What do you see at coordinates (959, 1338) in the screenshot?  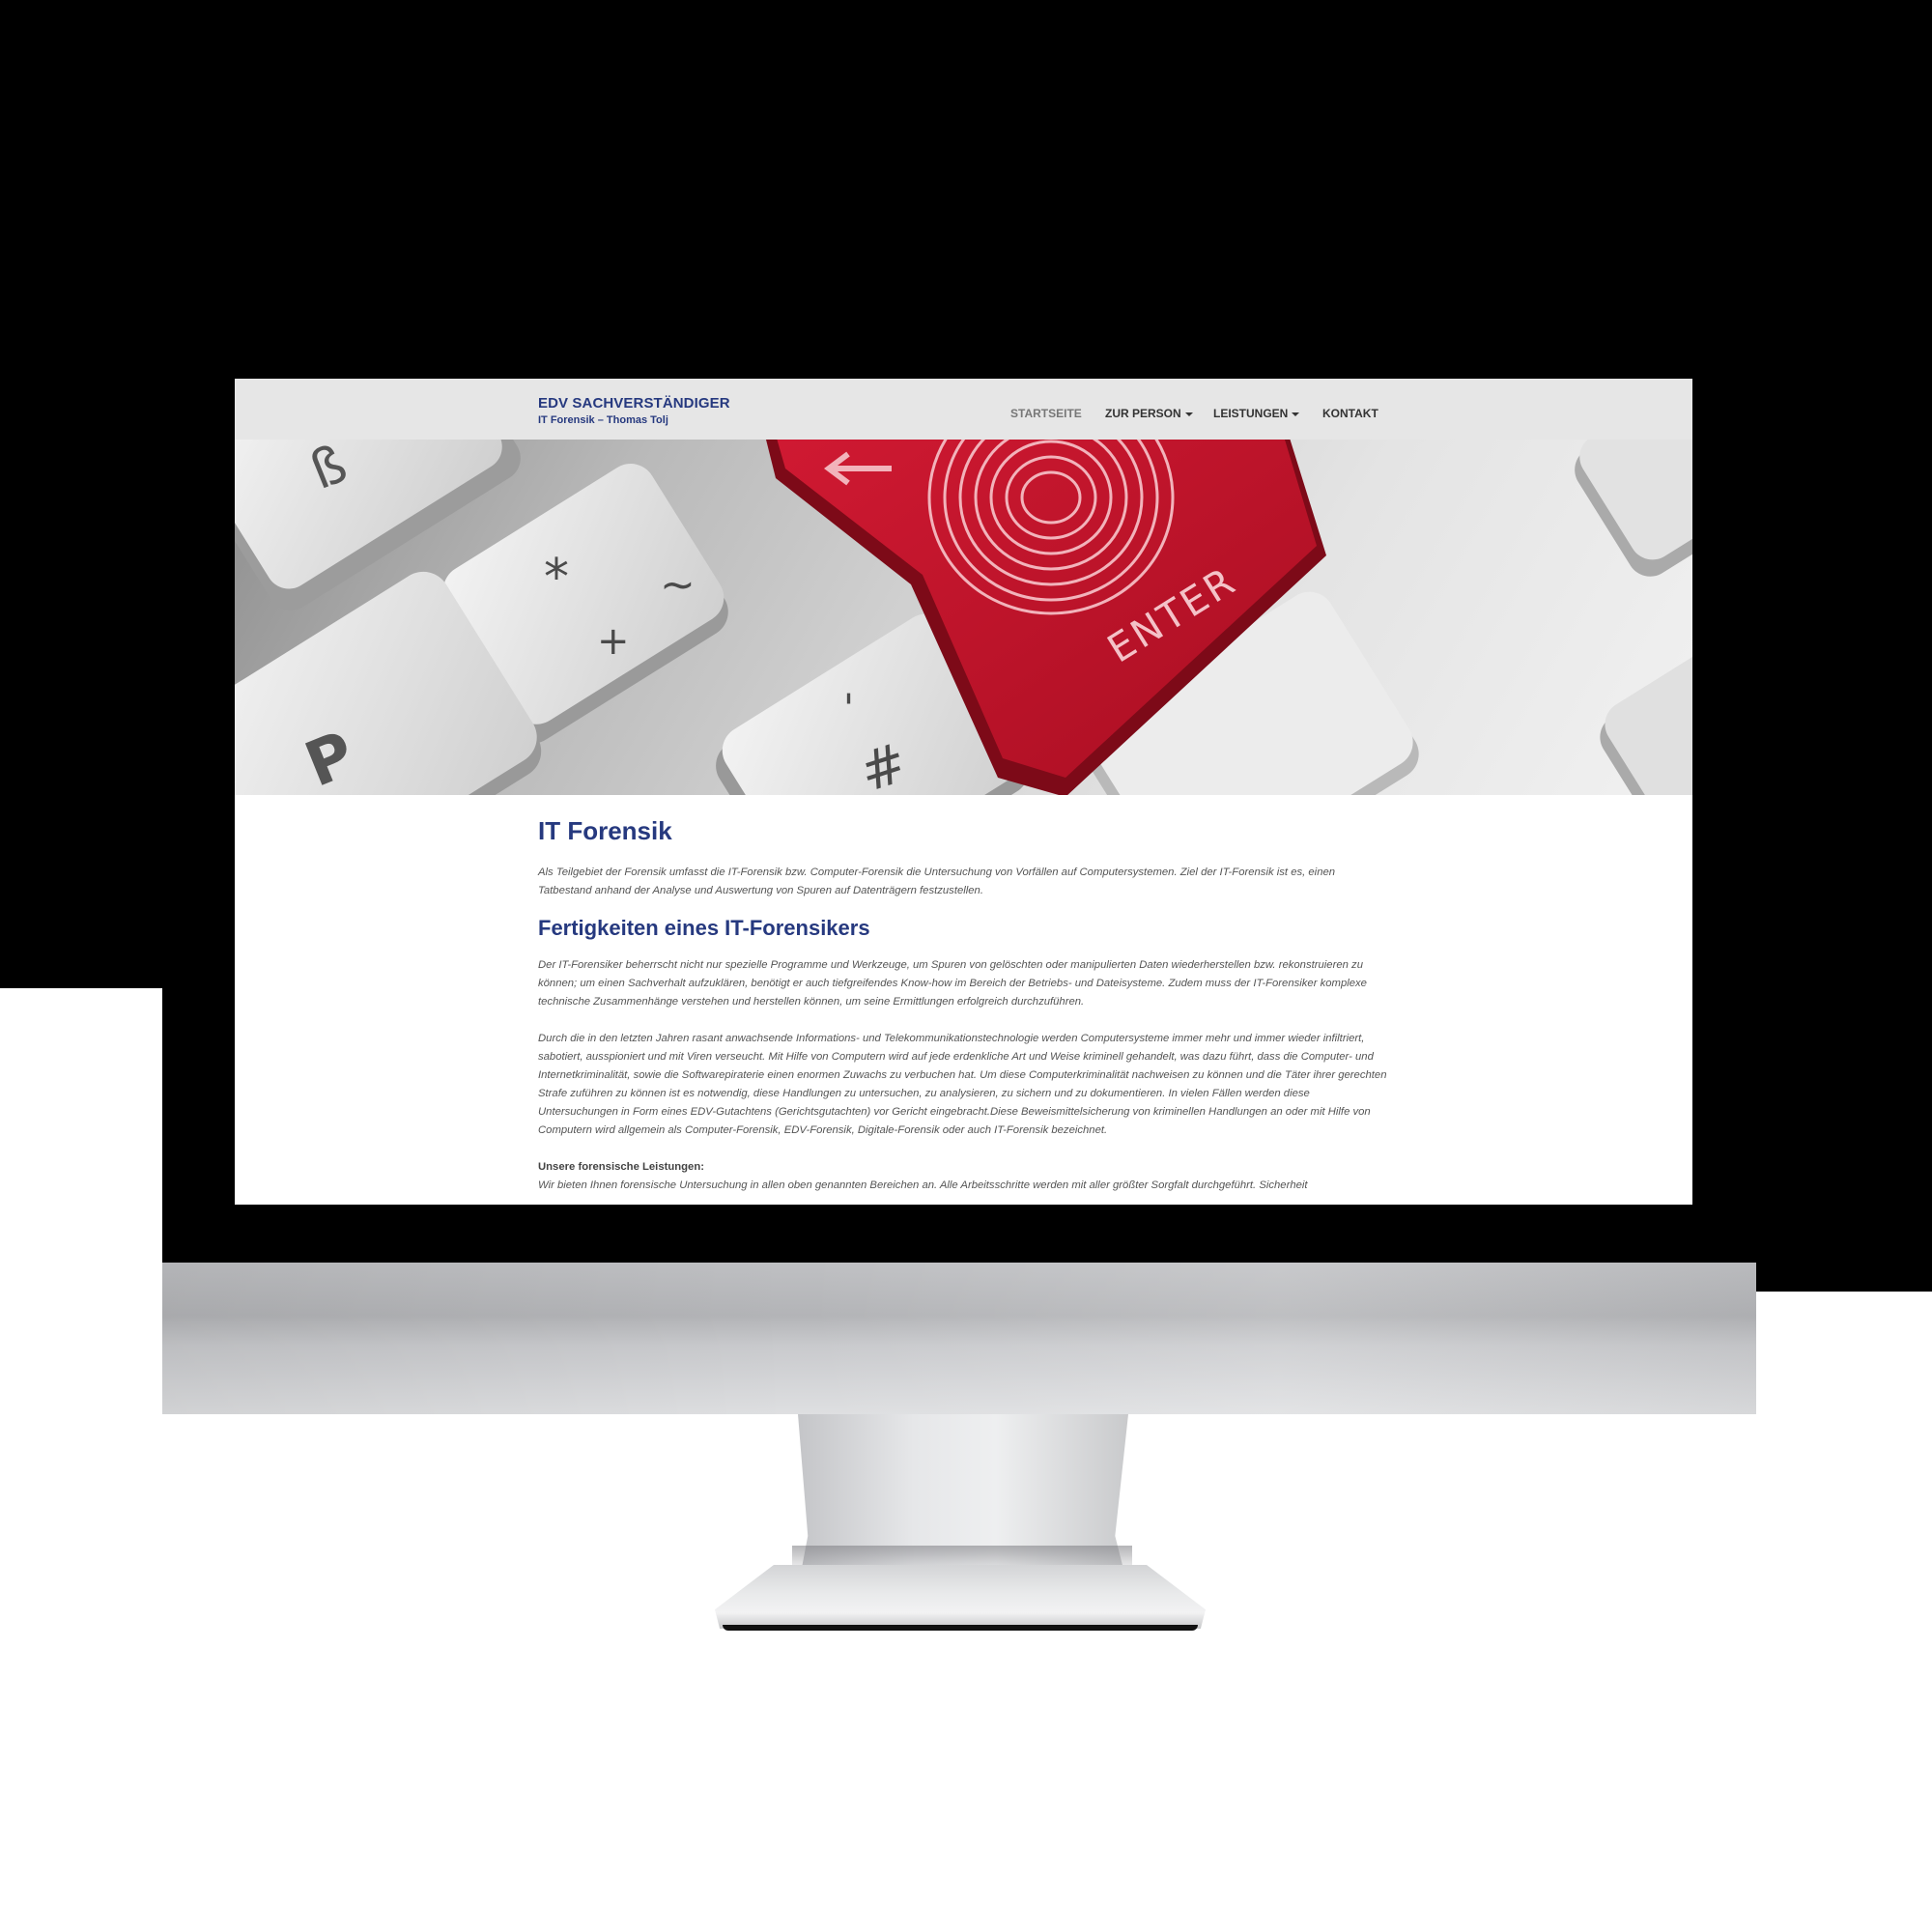 I see `monitor-chin-shade` at bounding box center [959, 1338].